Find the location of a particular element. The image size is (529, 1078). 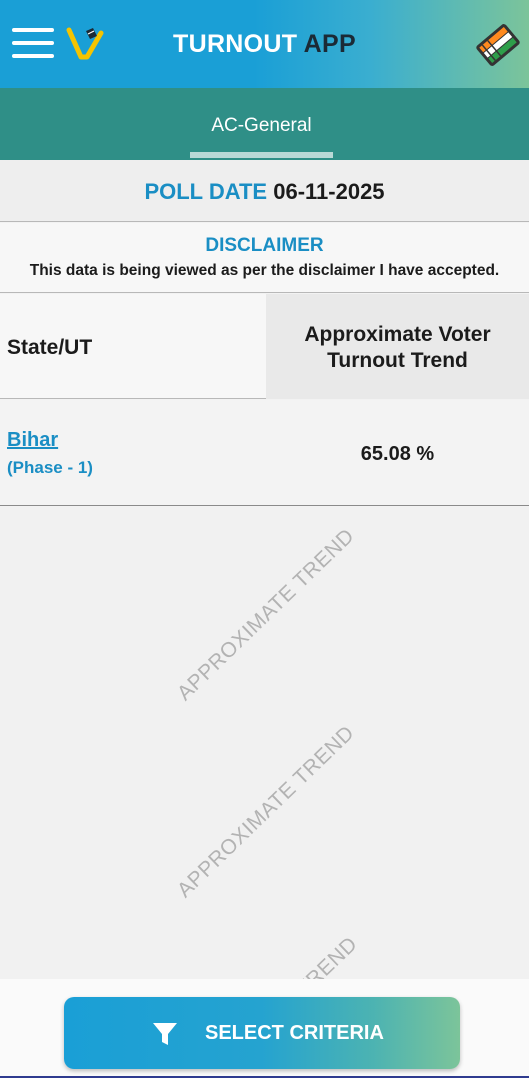

table-header: State/UT Approximate Voter Turnout Trend is located at coordinates (264, 346).